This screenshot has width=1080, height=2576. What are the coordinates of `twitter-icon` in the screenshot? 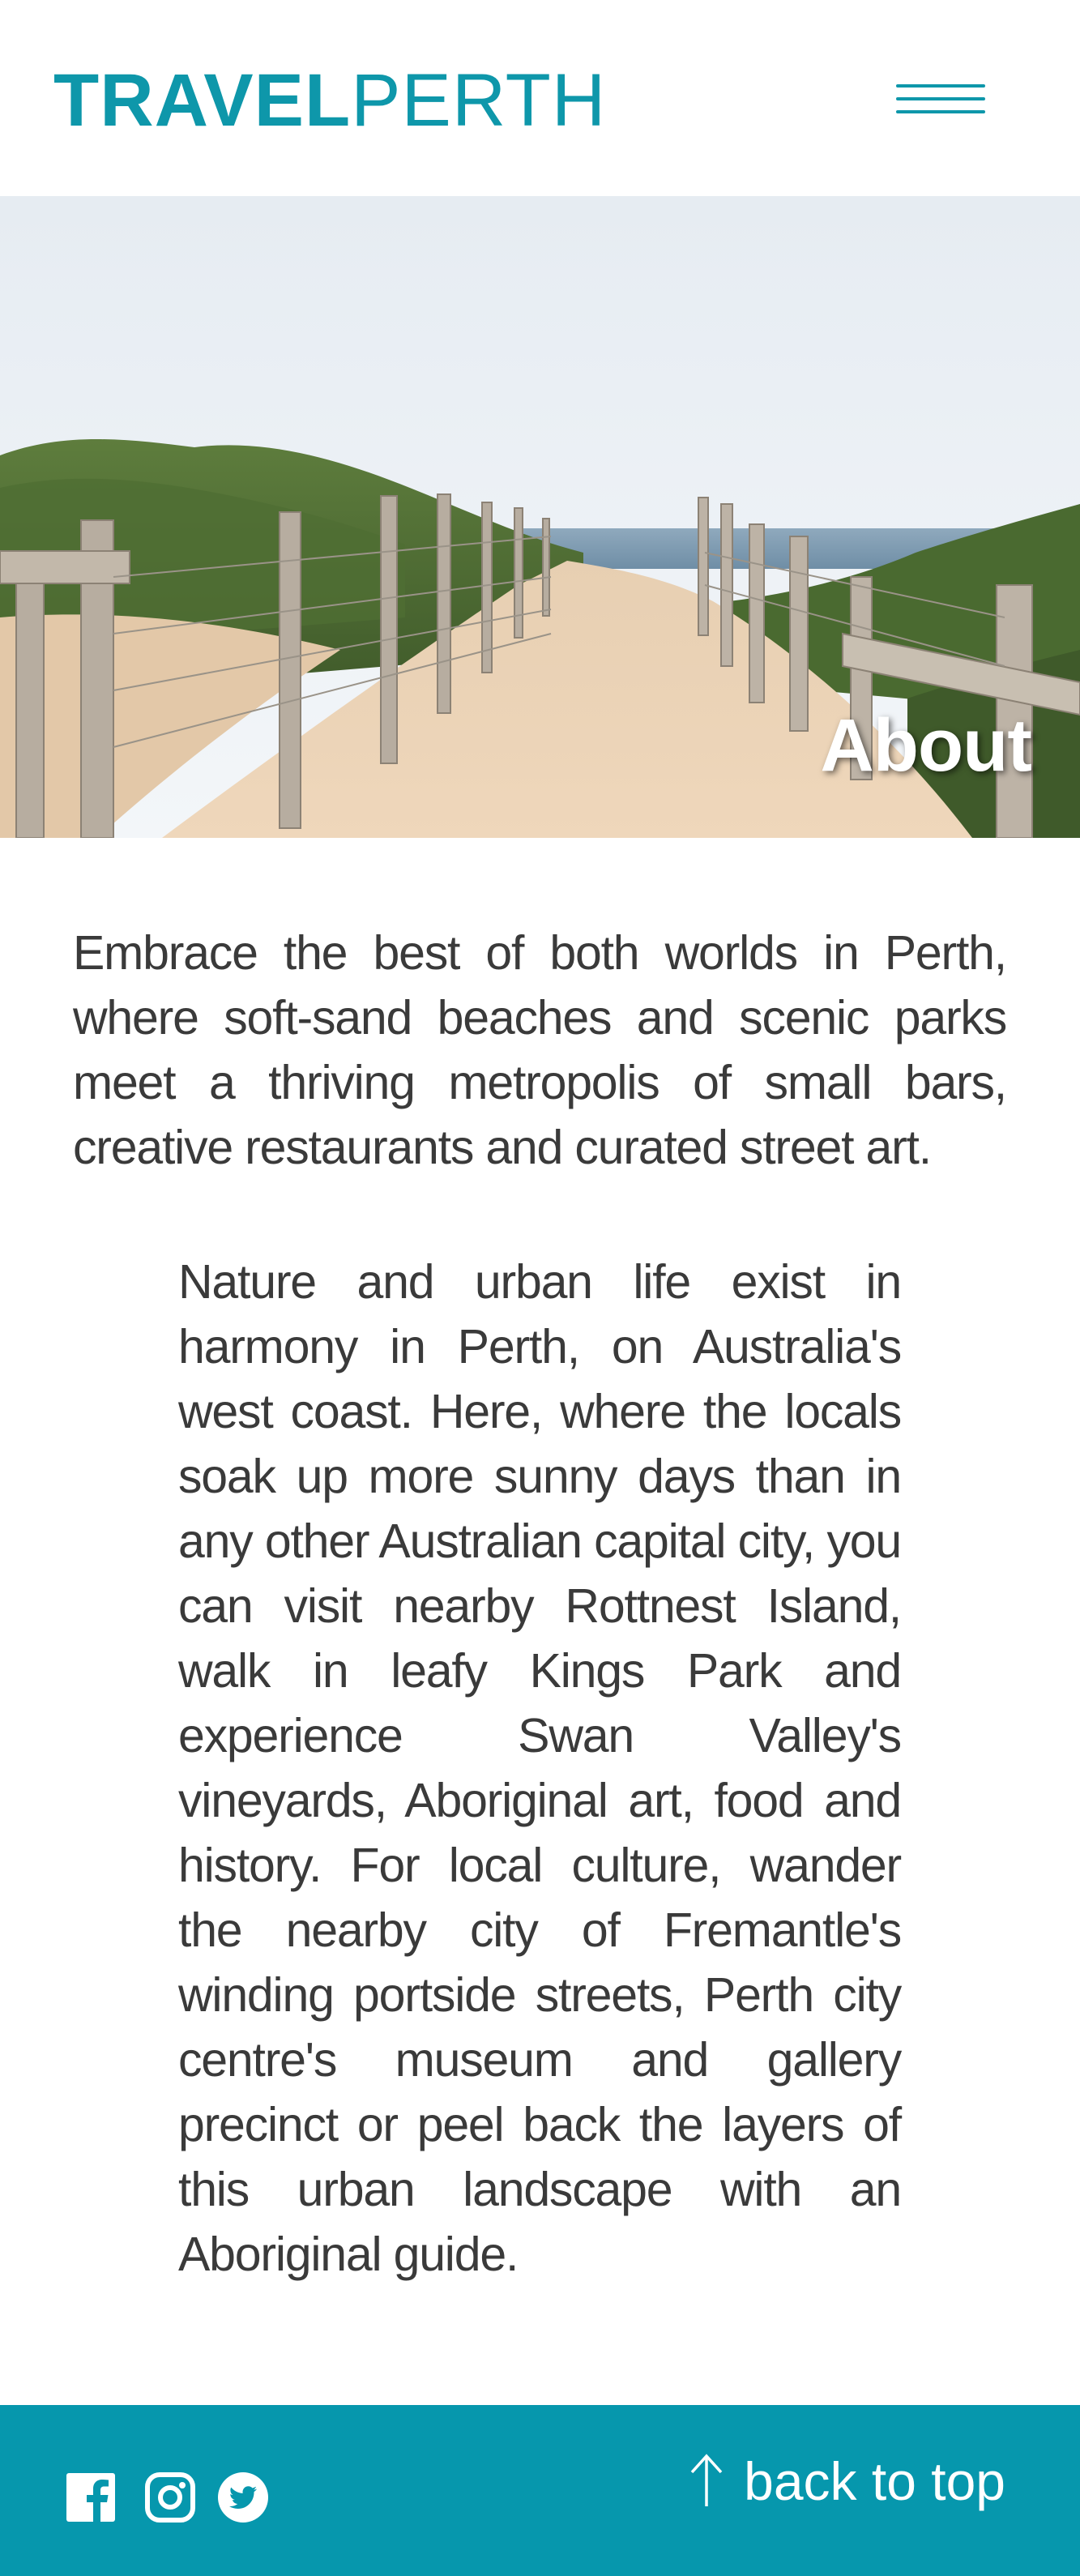 It's located at (243, 2497).